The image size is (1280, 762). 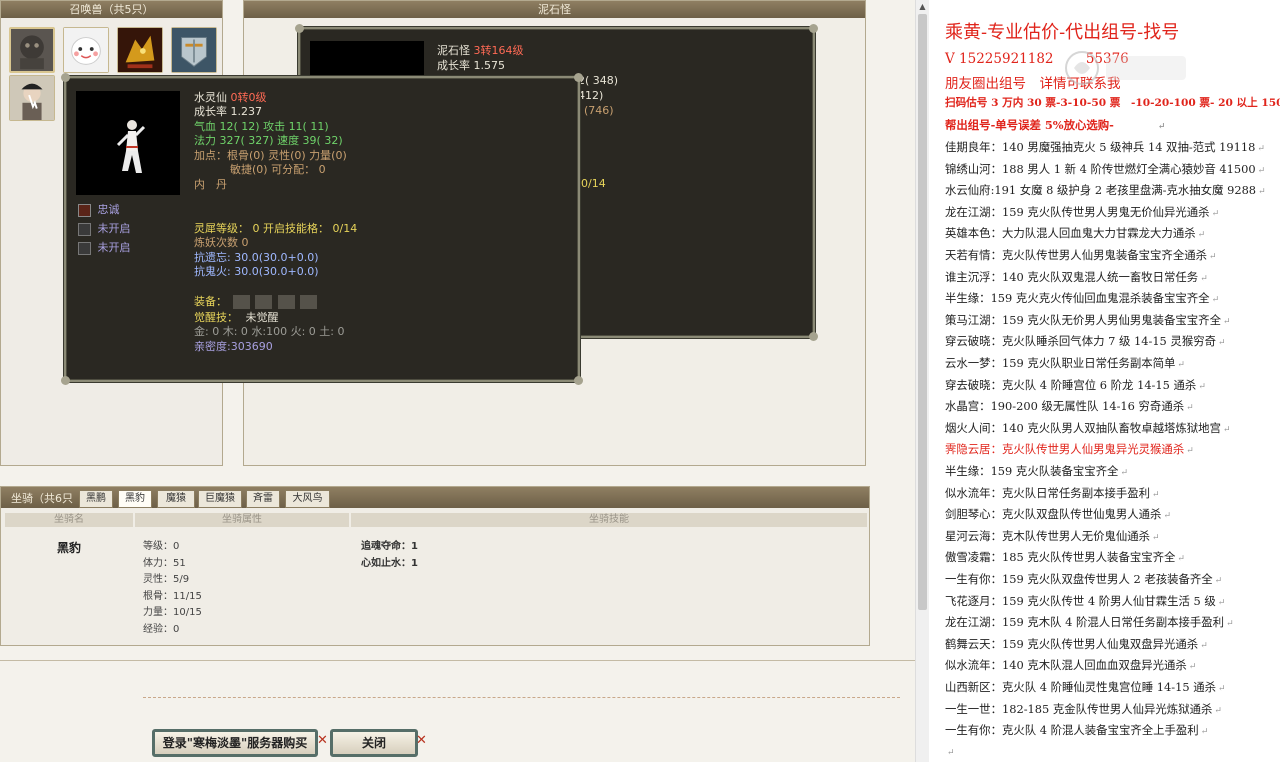 I want to click on doc-entry-text: 龙在江湖：159 克木队 4 阶混人日常任务副本接手盈利, so click(x=1085, y=622).